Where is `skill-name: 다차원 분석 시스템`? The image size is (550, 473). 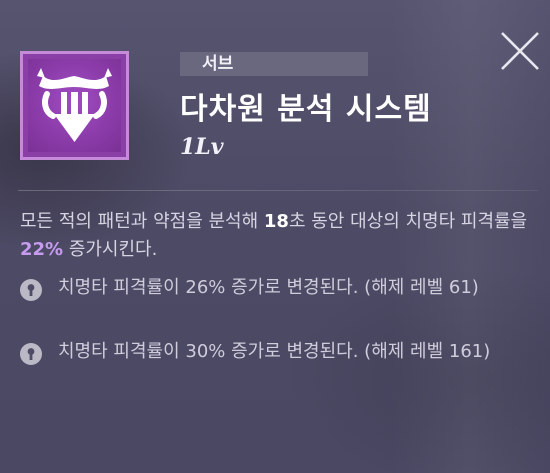
skill-name: 다차원 분석 시스템 is located at coordinates (306, 109).